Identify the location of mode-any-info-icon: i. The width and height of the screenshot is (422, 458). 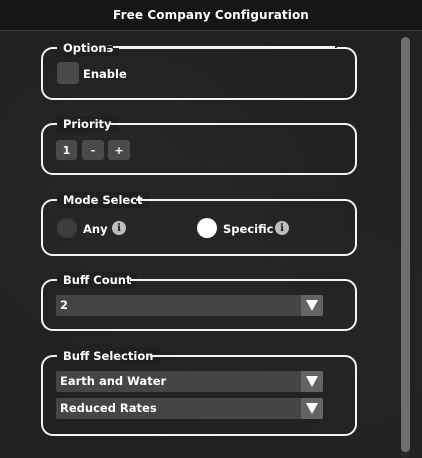
(119, 228).